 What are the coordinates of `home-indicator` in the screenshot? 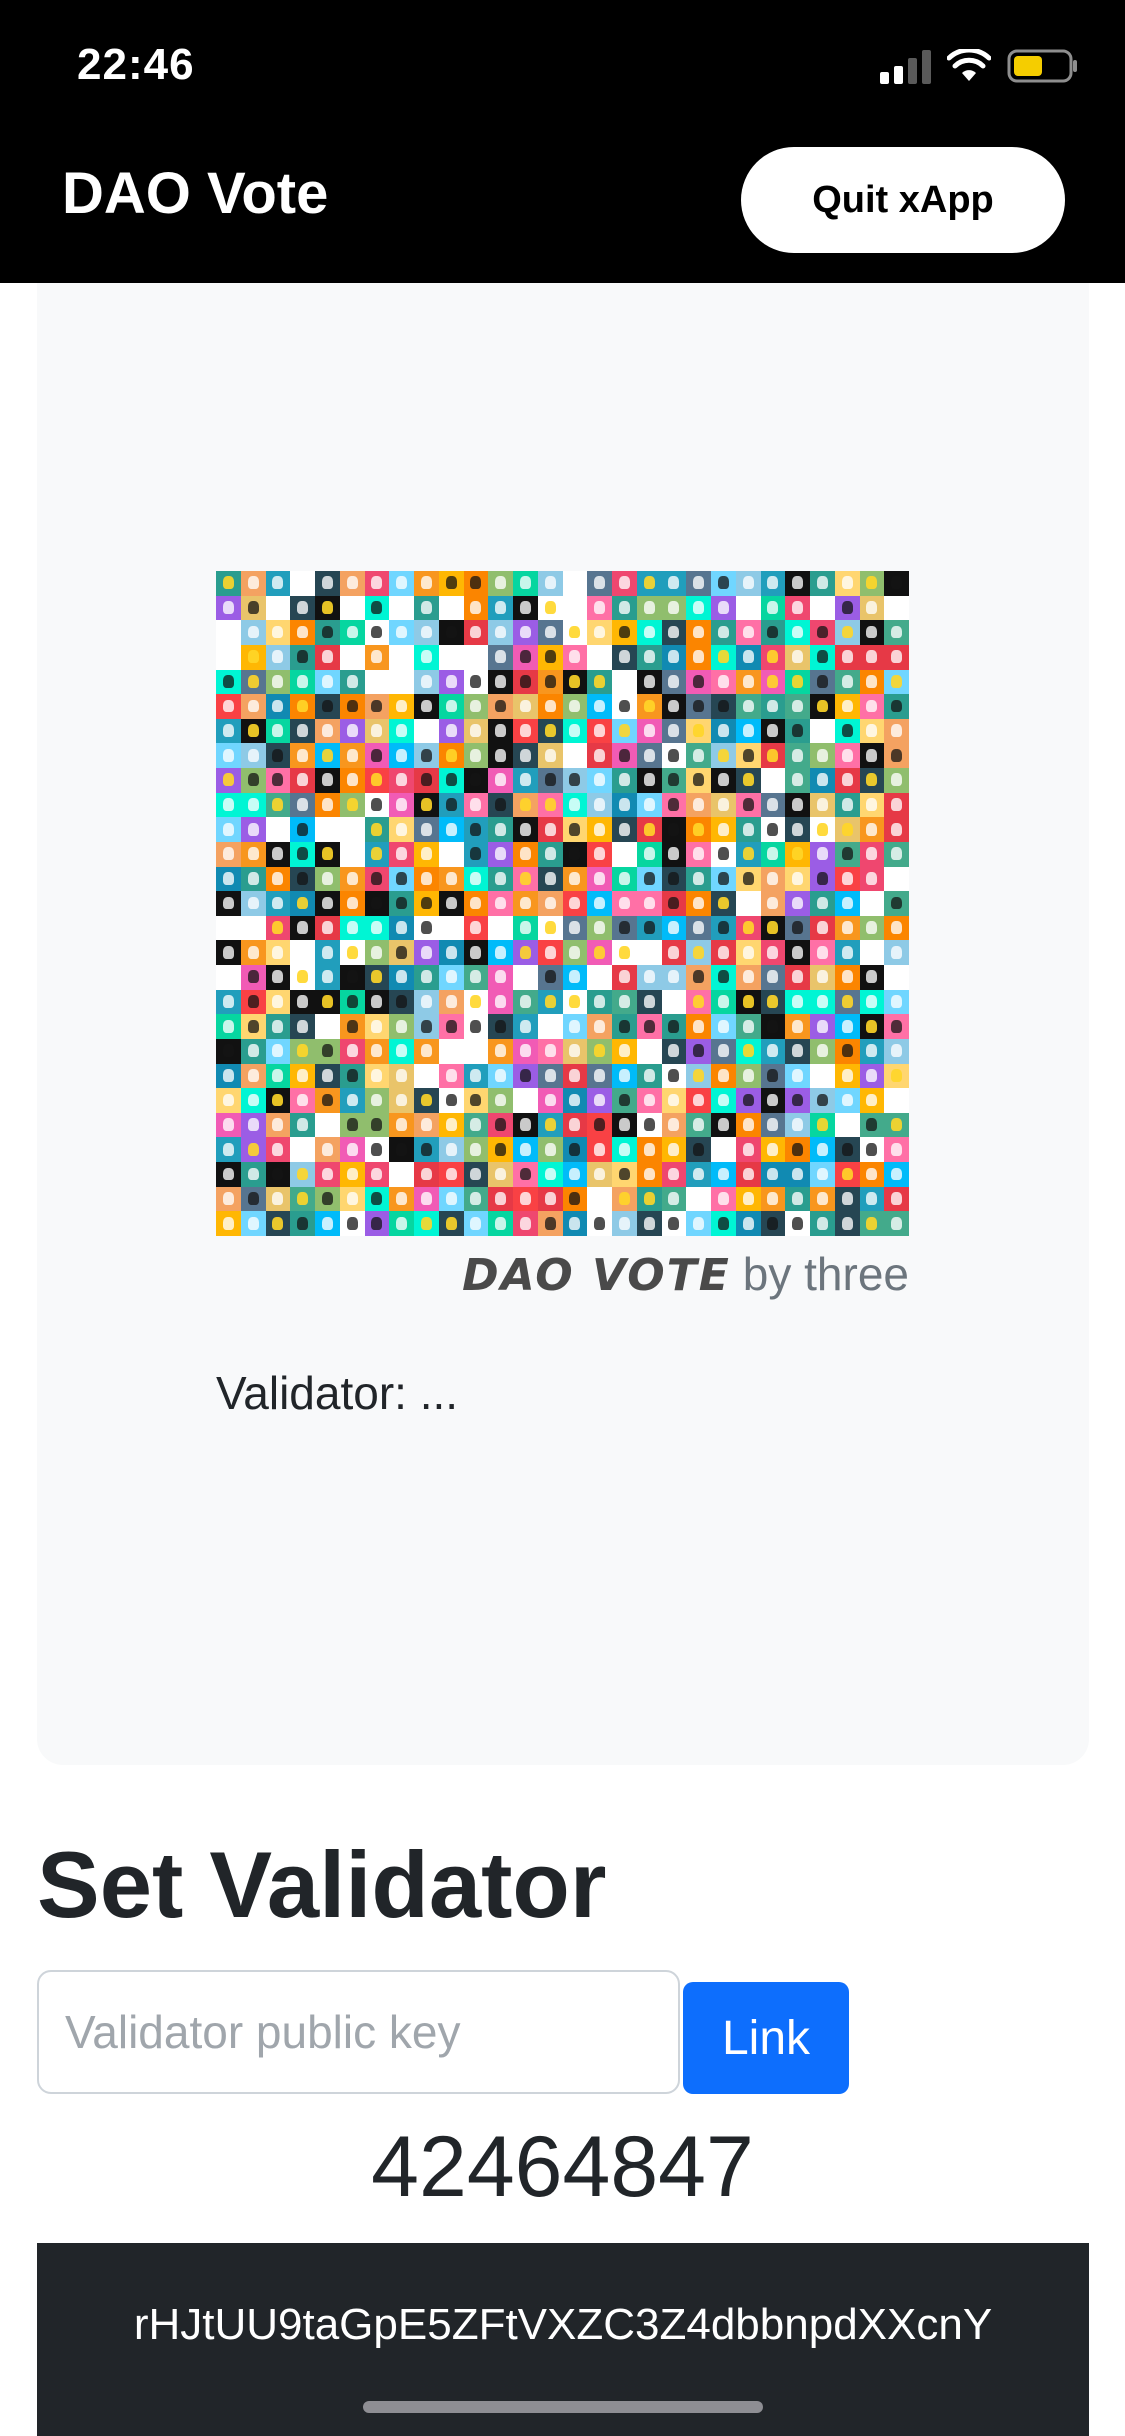 It's located at (563, 2407).